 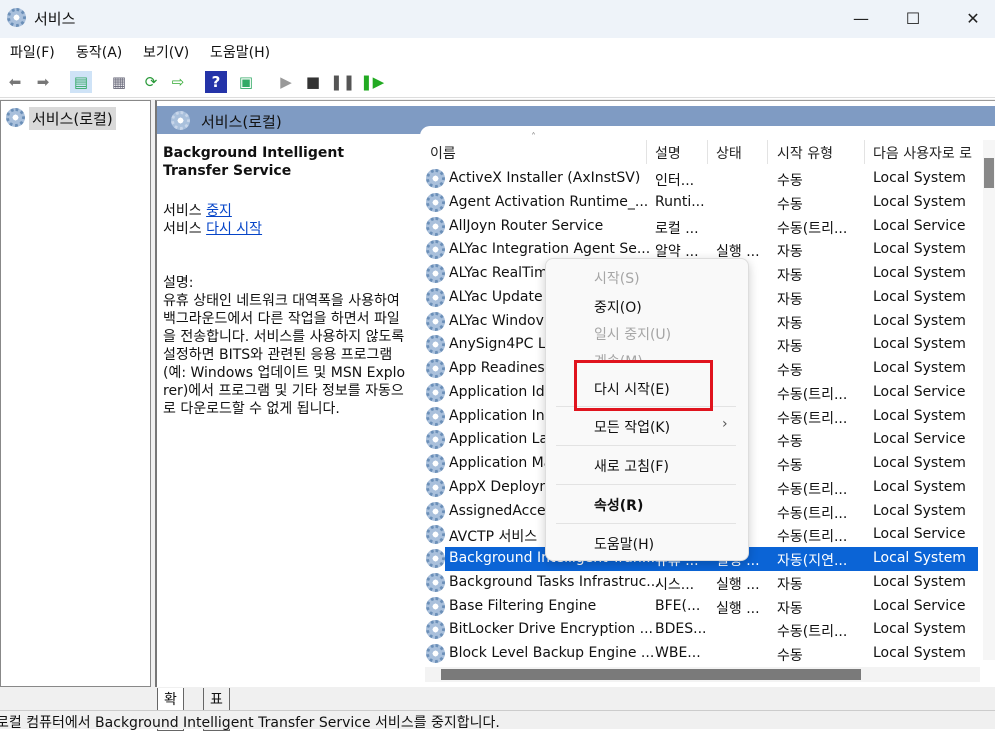 What do you see at coordinates (913, 19) in the screenshot?
I see `maximize-button: ☐` at bounding box center [913, 19].